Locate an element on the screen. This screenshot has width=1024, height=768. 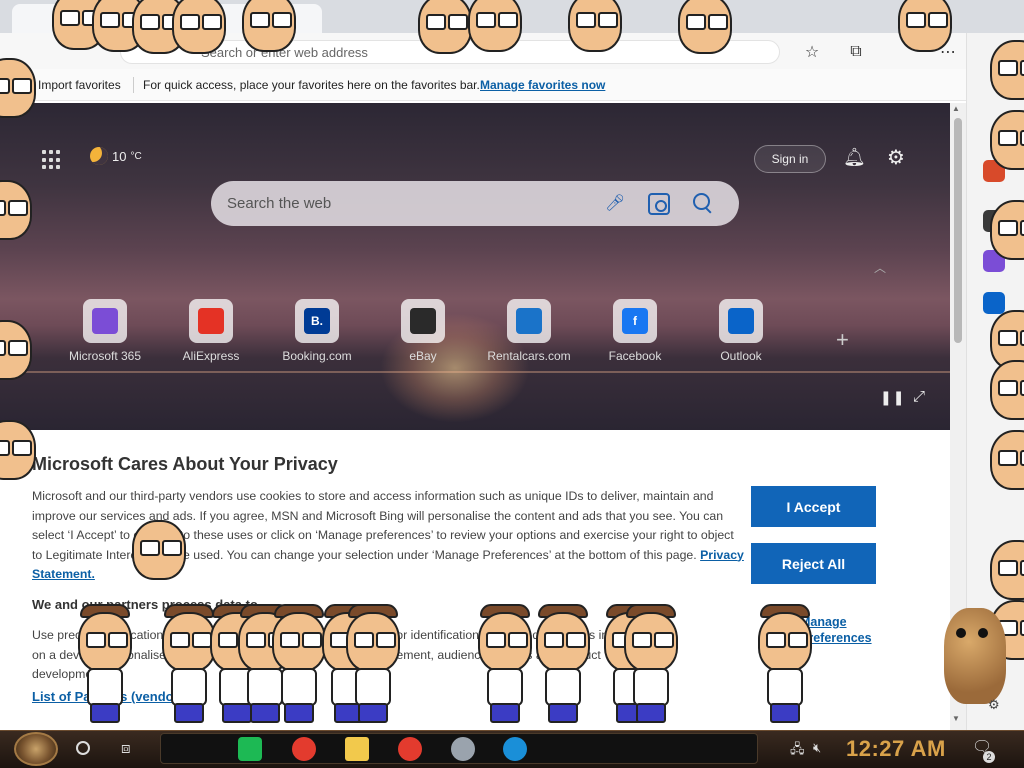
quick-link-tile: eBay is located at coordinates (423, 331).